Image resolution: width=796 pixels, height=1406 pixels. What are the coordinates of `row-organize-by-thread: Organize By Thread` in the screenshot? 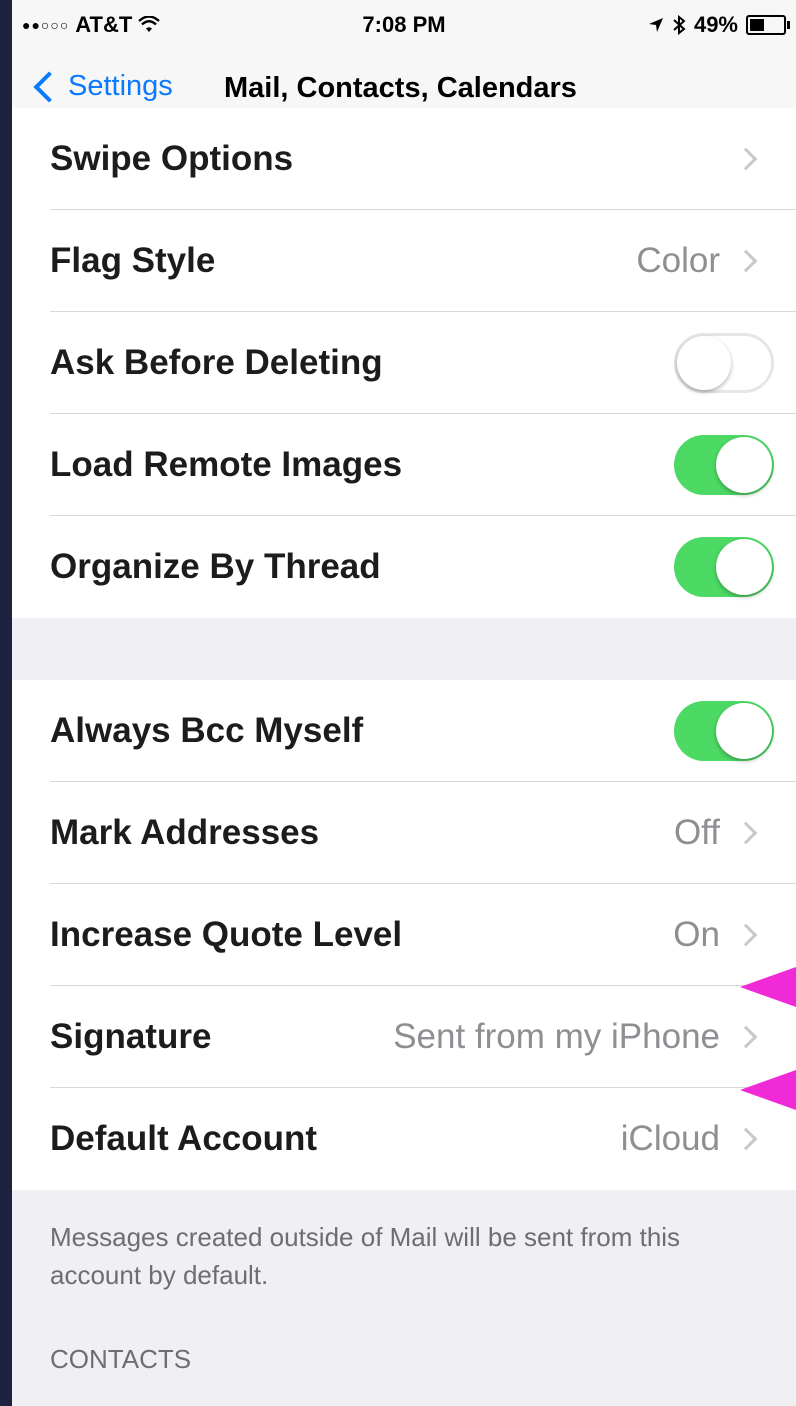 It's located at (404, 567).